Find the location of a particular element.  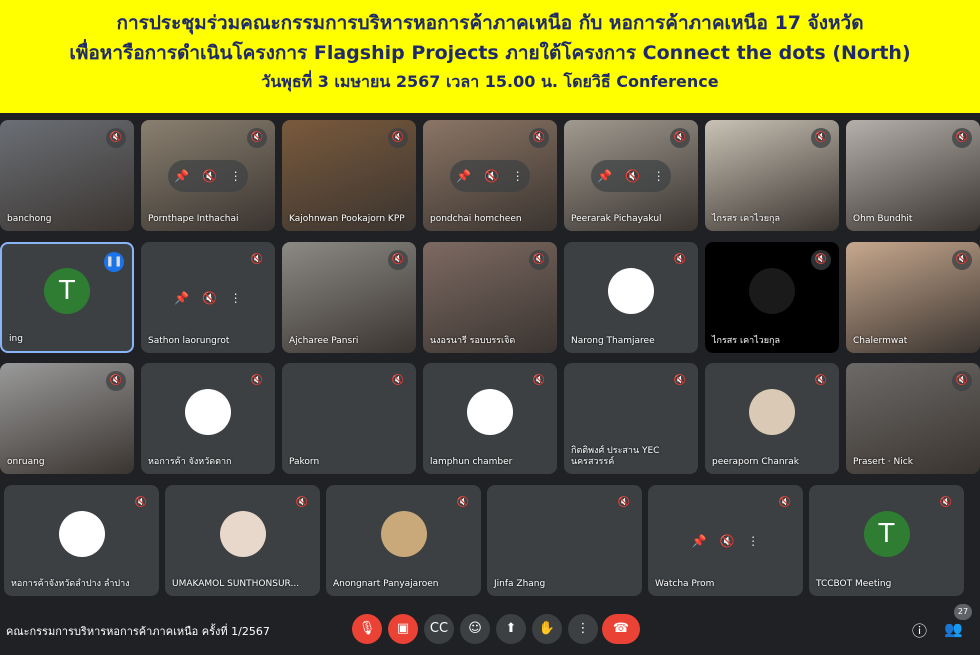

camera-off-button: ▣ is located at coordinates (403, 629).